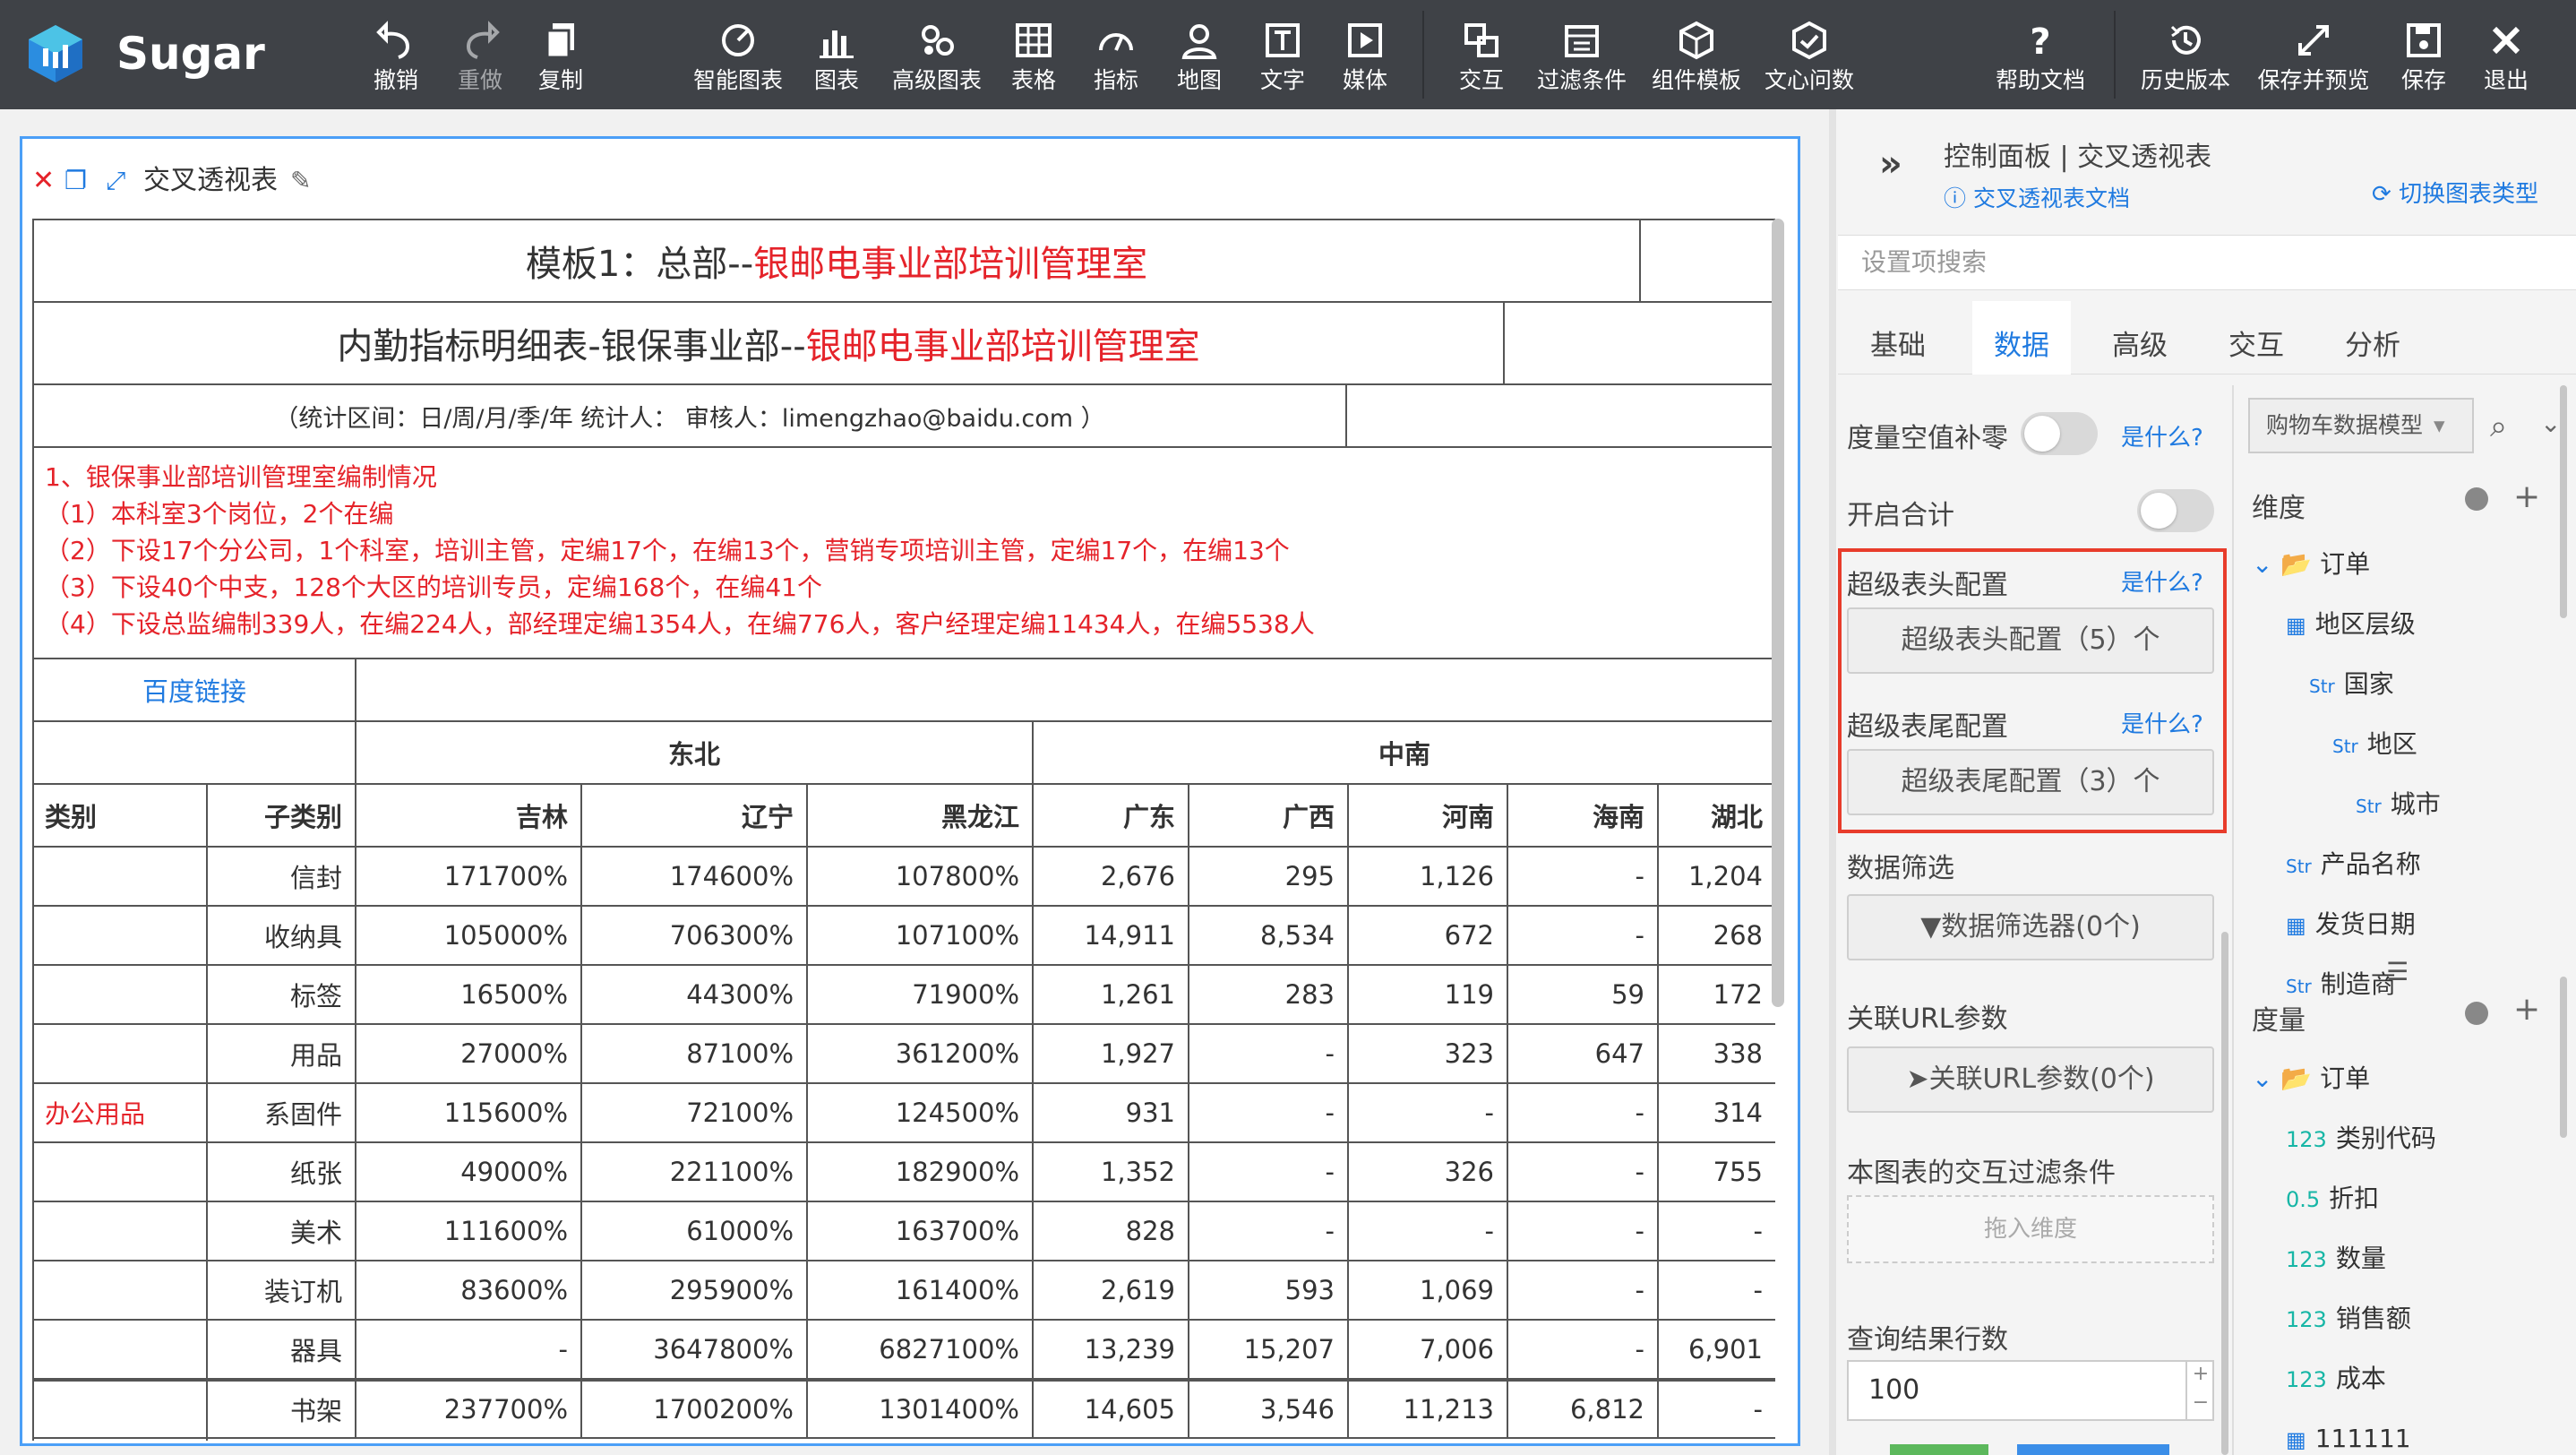  Describe the element at coordinates (1111, 1409) in the screenshot. I see `value-cell: 14,605` at that location.